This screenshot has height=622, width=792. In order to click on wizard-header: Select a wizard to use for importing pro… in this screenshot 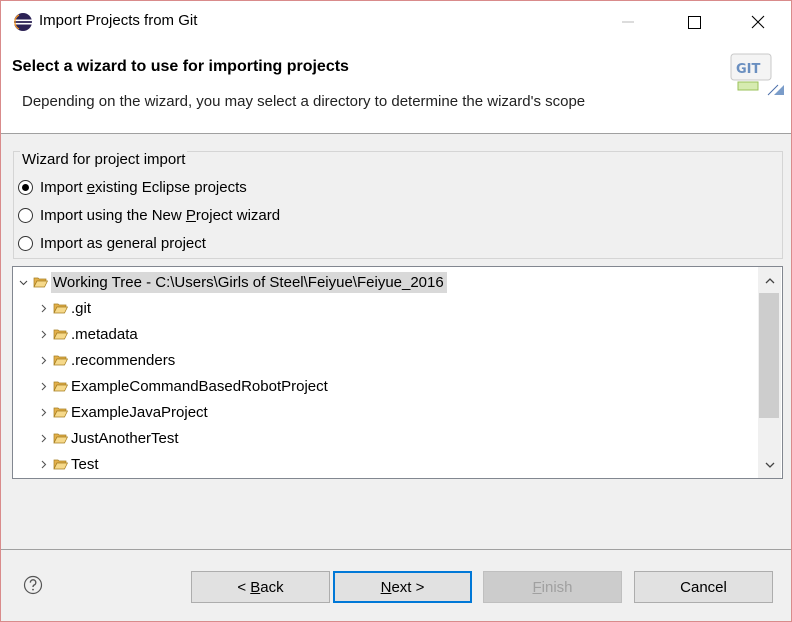, I will do `click(396, 88)`.